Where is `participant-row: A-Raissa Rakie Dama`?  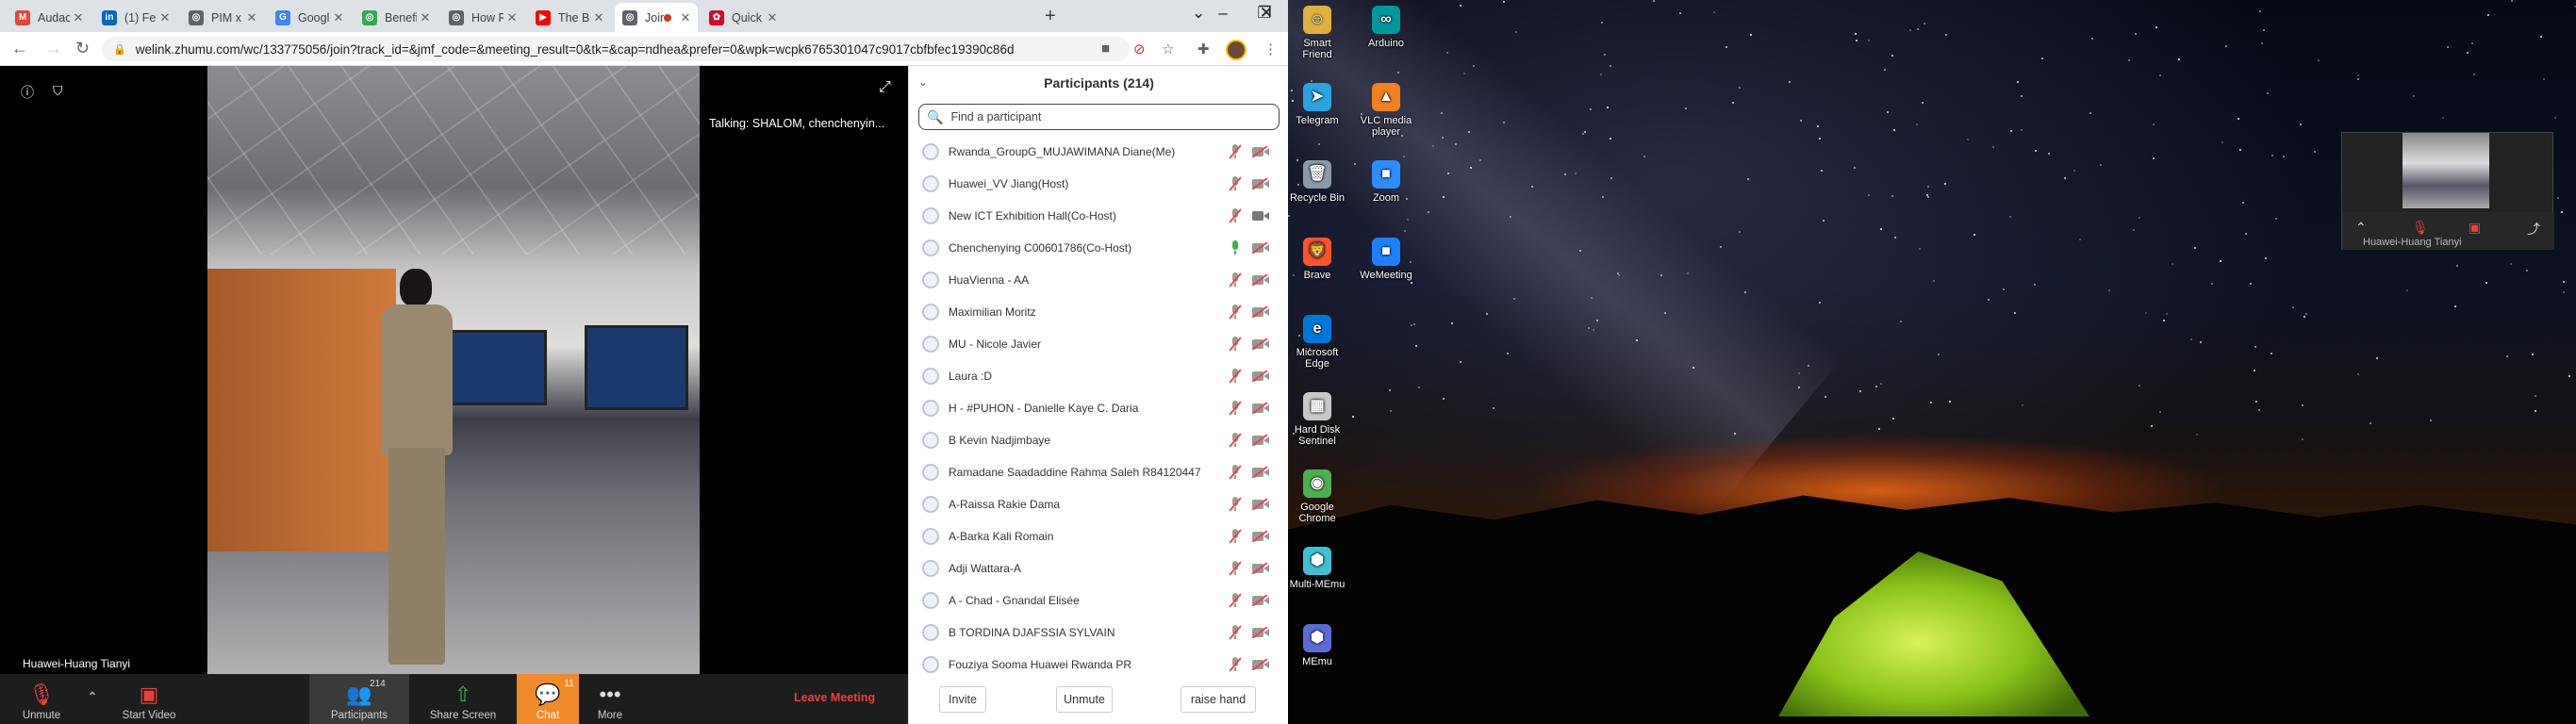 participant-row: A-Raissa Rakie Dama is located at coordinates (1099, 504).